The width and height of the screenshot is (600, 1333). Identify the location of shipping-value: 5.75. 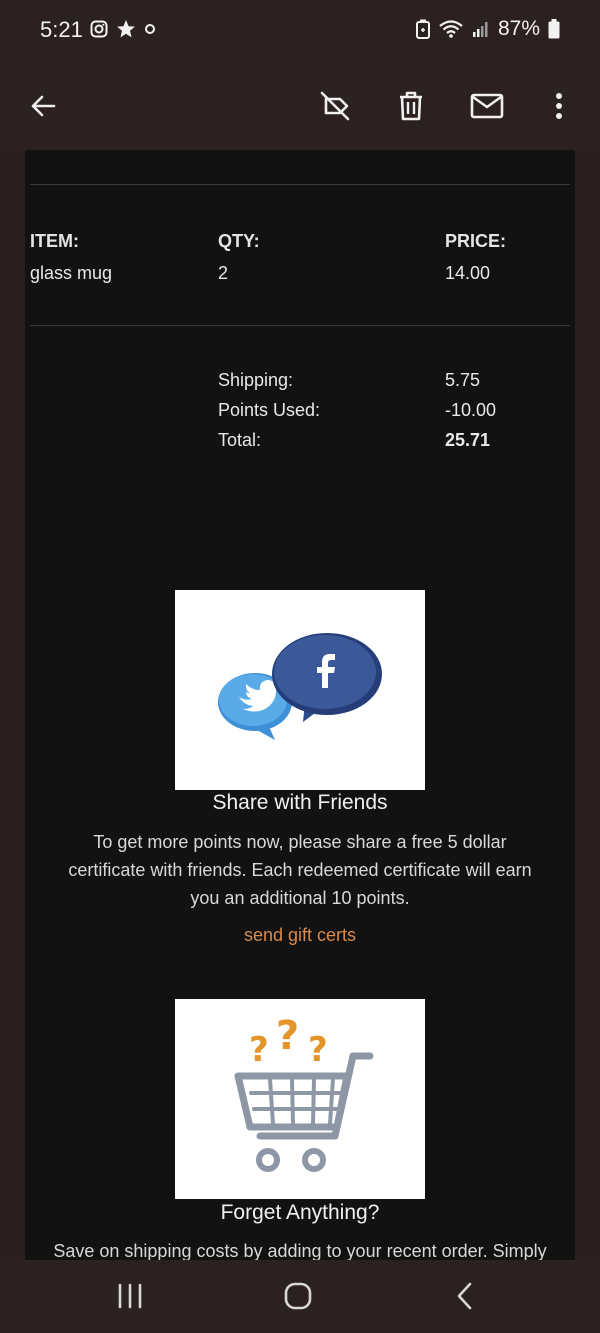
(463, 380).